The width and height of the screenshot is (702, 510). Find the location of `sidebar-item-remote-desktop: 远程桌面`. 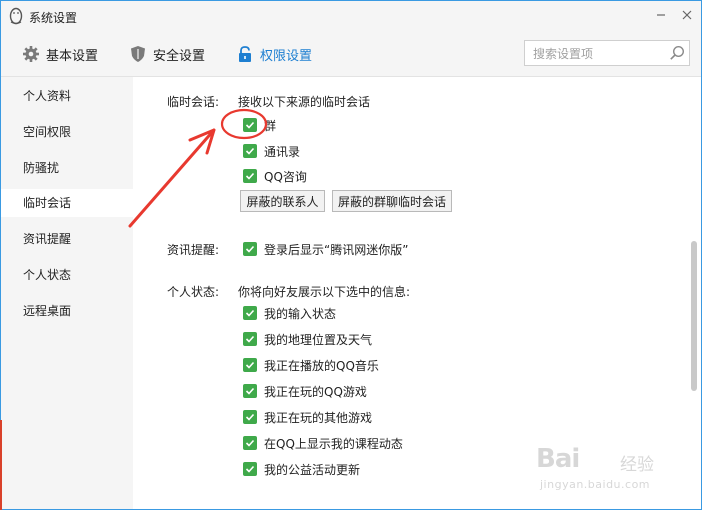

sidebar-item-remote-desktop: 远程桌面 is located at coordinates (67, 311).